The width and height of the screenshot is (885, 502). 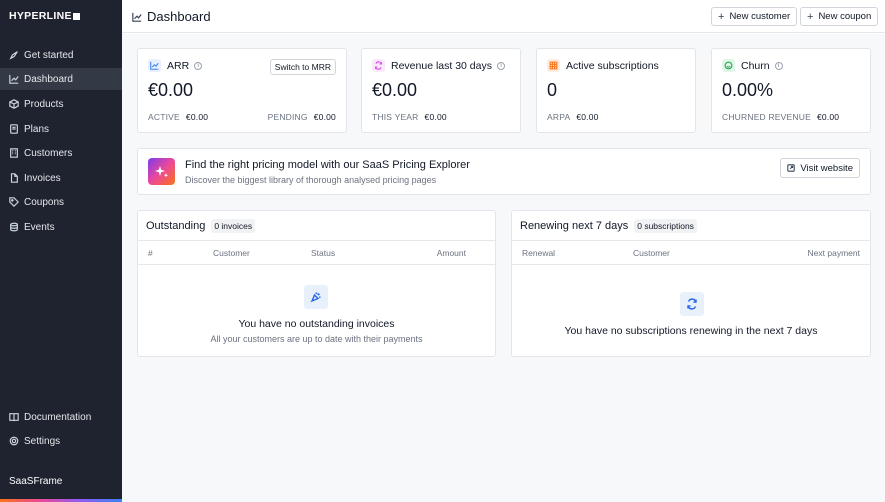 I want to click on churned-revenue-value: €0.00, so click(x=828, y=117).